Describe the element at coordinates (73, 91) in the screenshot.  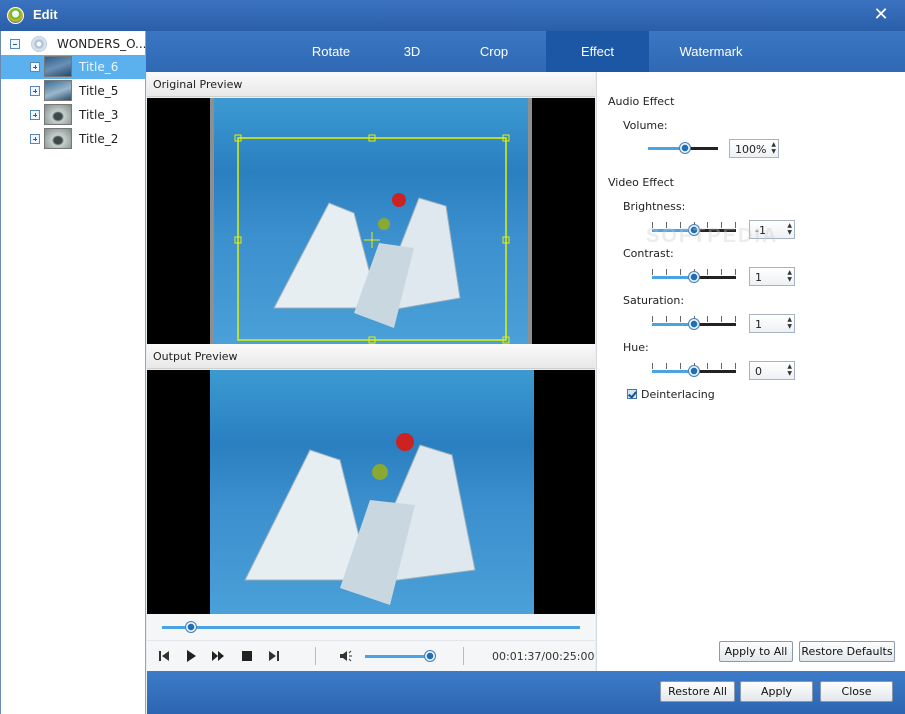
I see `tree-item-title-5: Title_5` at that location.